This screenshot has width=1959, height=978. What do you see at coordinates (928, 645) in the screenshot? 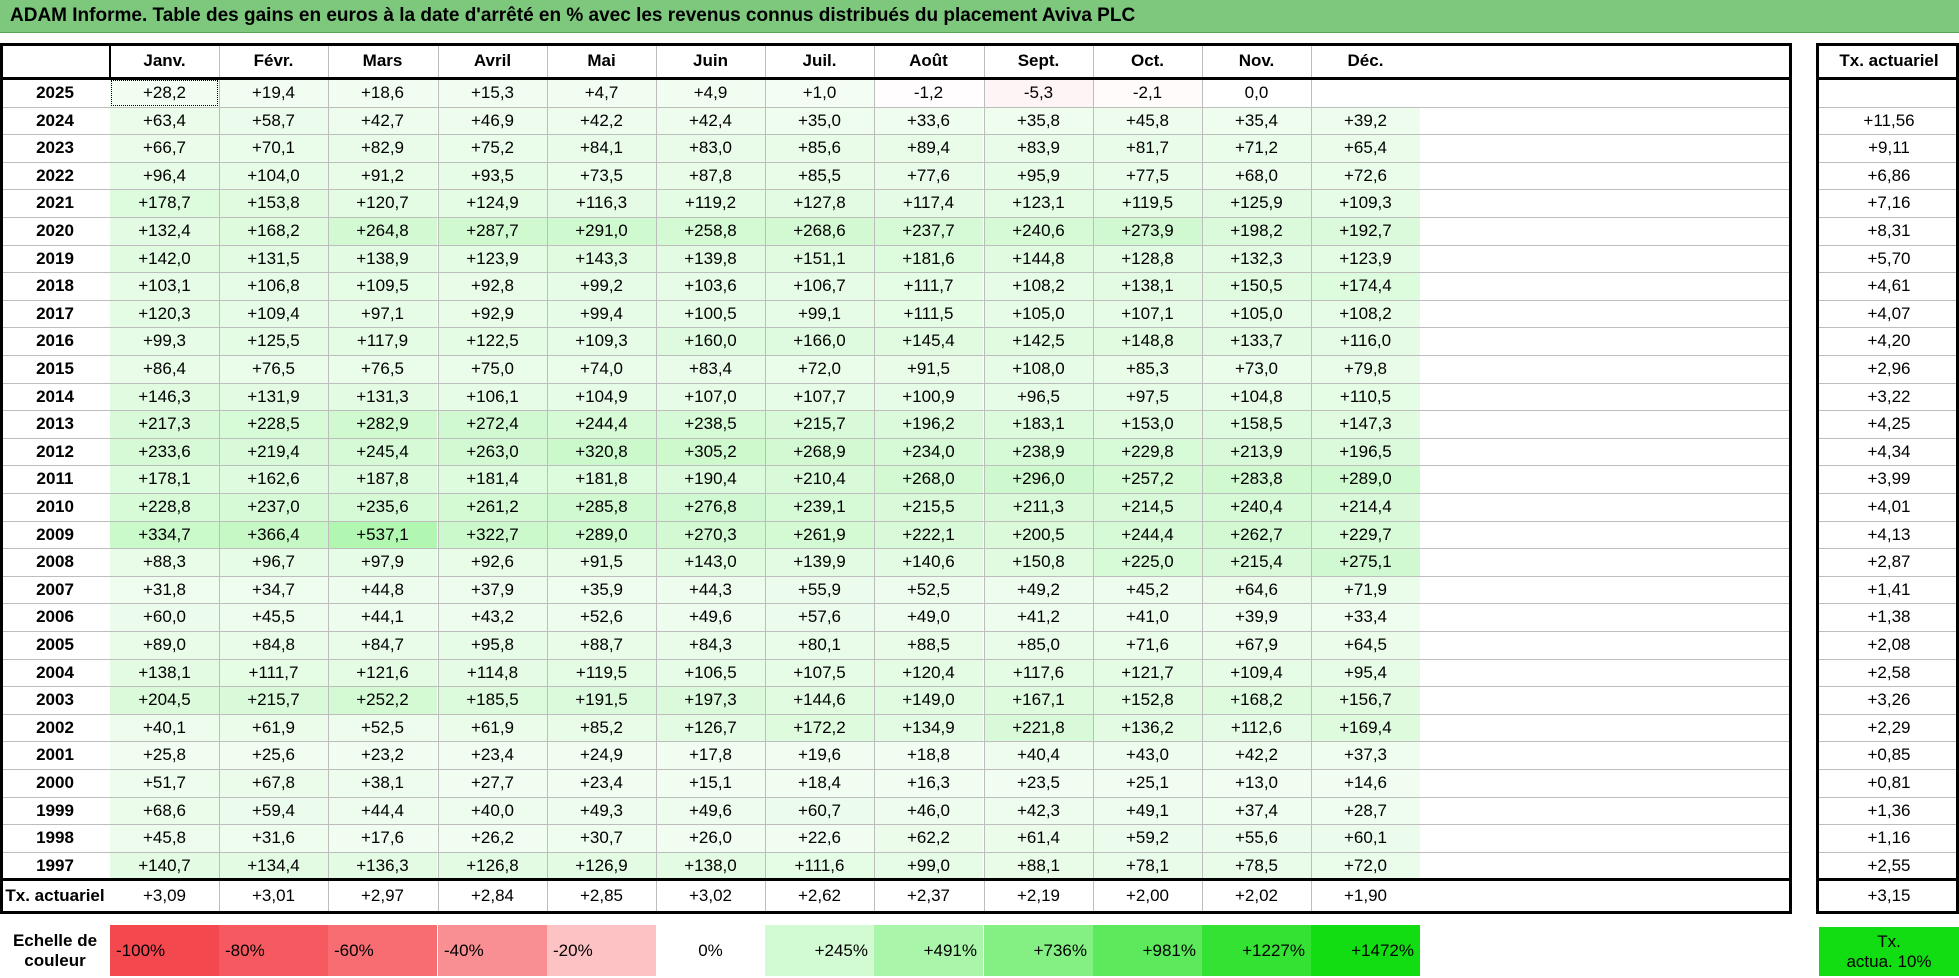
I see `table-cell: +88,5` at bounding box center [928, 645].